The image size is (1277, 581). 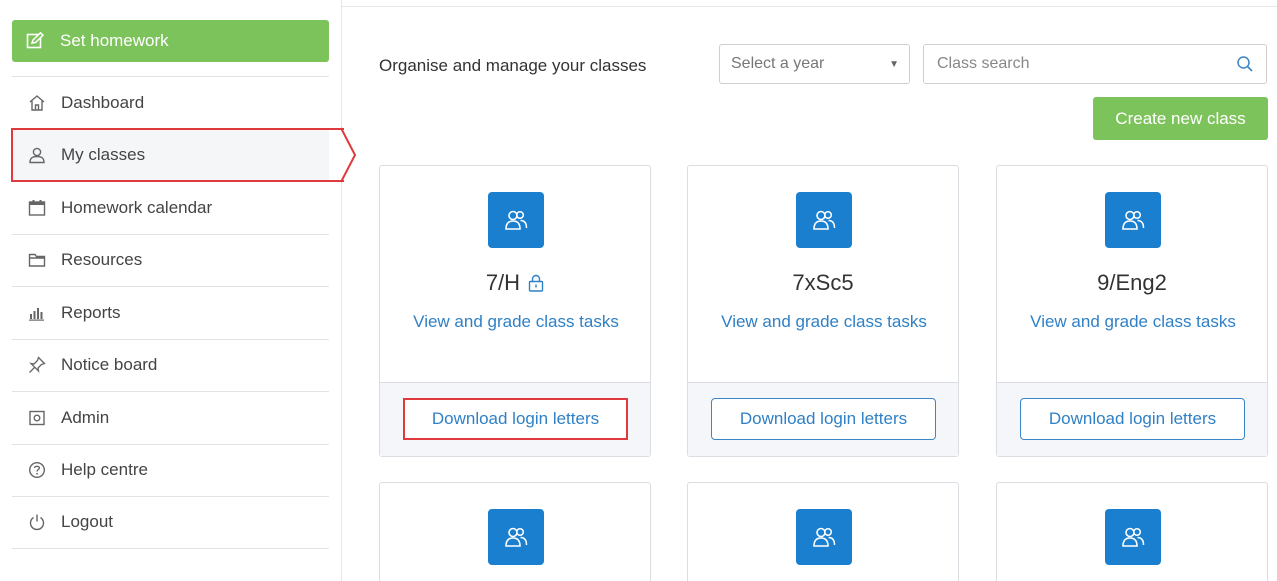 I want to click on sidebar-item-homework-calendar: Homework calendar, so click(x=170, y=207).